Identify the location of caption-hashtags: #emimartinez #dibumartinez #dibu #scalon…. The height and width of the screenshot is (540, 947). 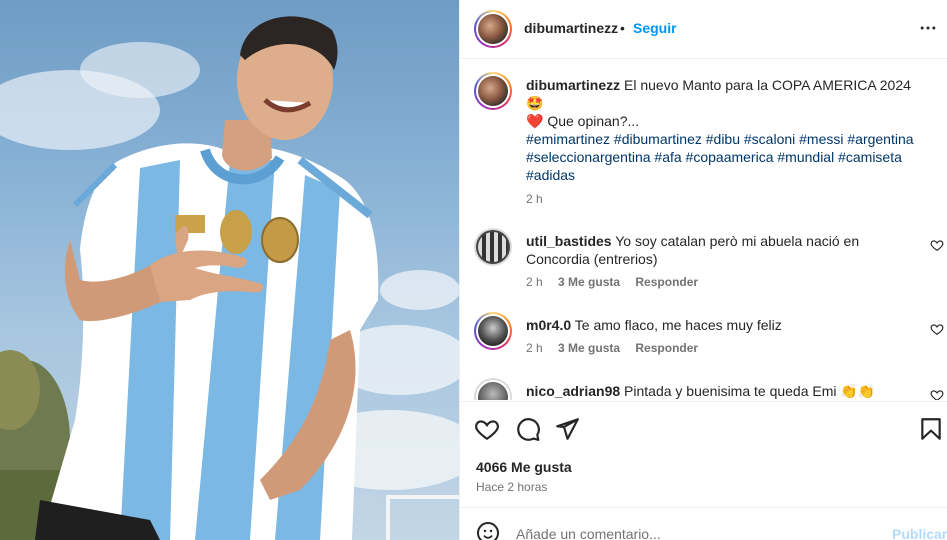
(726, 157).